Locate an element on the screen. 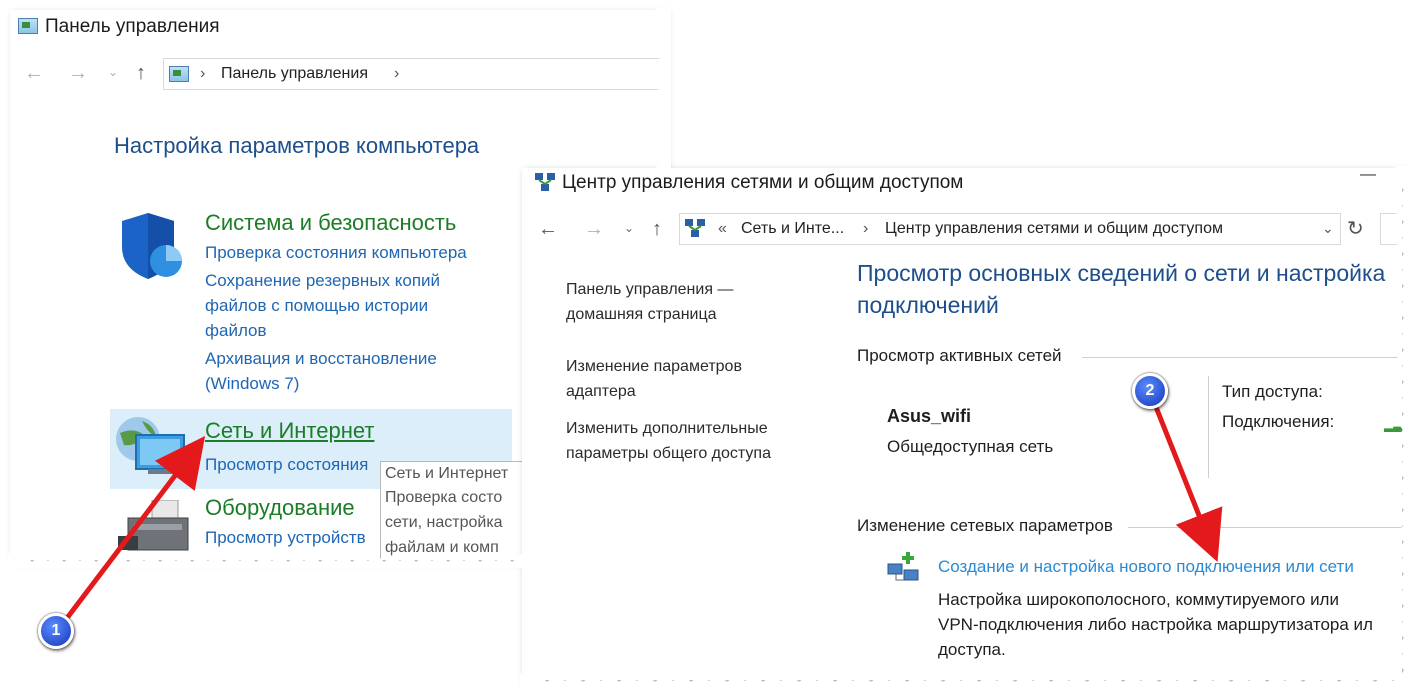 The width and height of the screenshot is (1411, 690). annotation-badge-2: 2 is located at coordinates (1150, 391).